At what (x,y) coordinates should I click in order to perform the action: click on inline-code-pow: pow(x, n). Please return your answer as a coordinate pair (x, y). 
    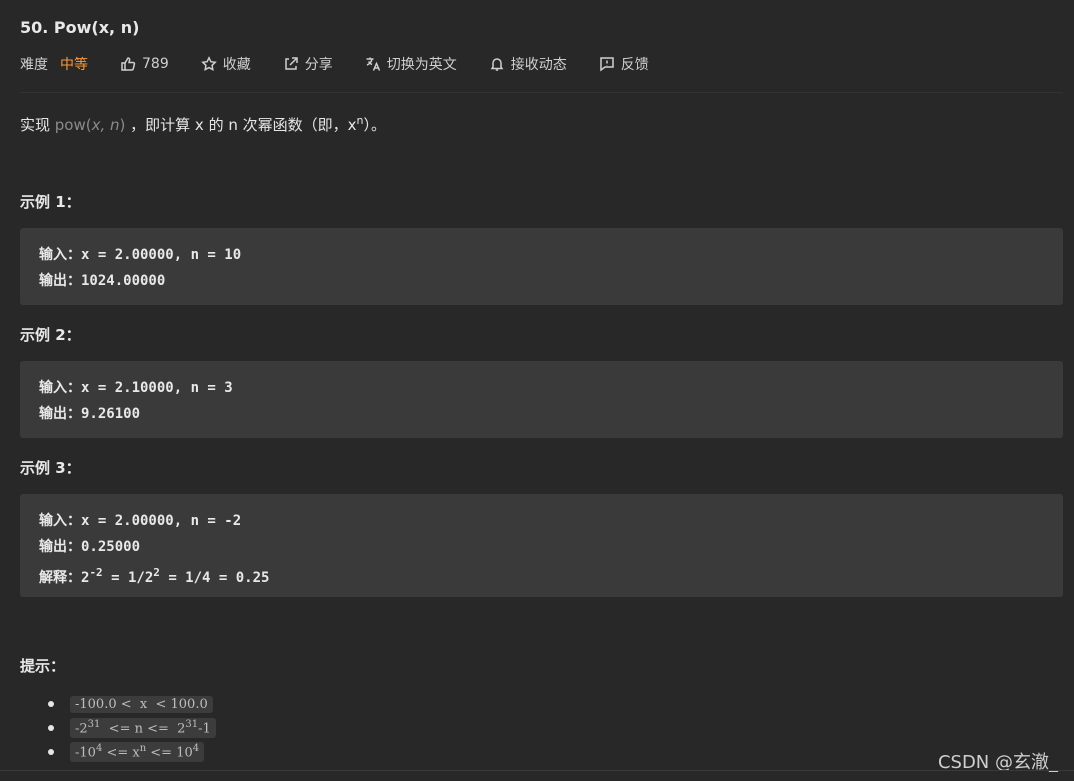
    Looking at the image, I should click on (90, 125).